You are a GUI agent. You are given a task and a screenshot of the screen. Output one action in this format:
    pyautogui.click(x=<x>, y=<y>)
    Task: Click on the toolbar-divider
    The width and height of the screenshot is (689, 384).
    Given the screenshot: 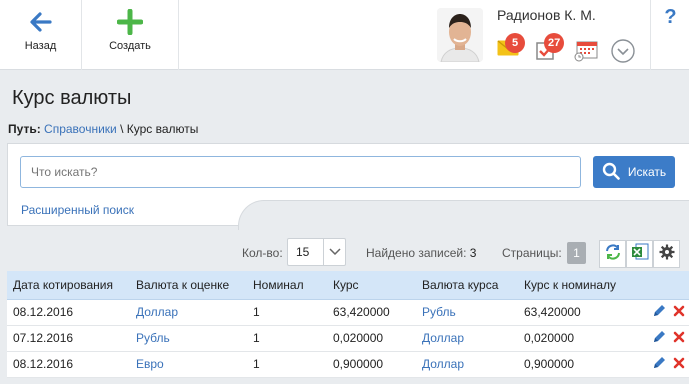 What is the action you would take?
    pyautogui.click(x=650, y=35)
    